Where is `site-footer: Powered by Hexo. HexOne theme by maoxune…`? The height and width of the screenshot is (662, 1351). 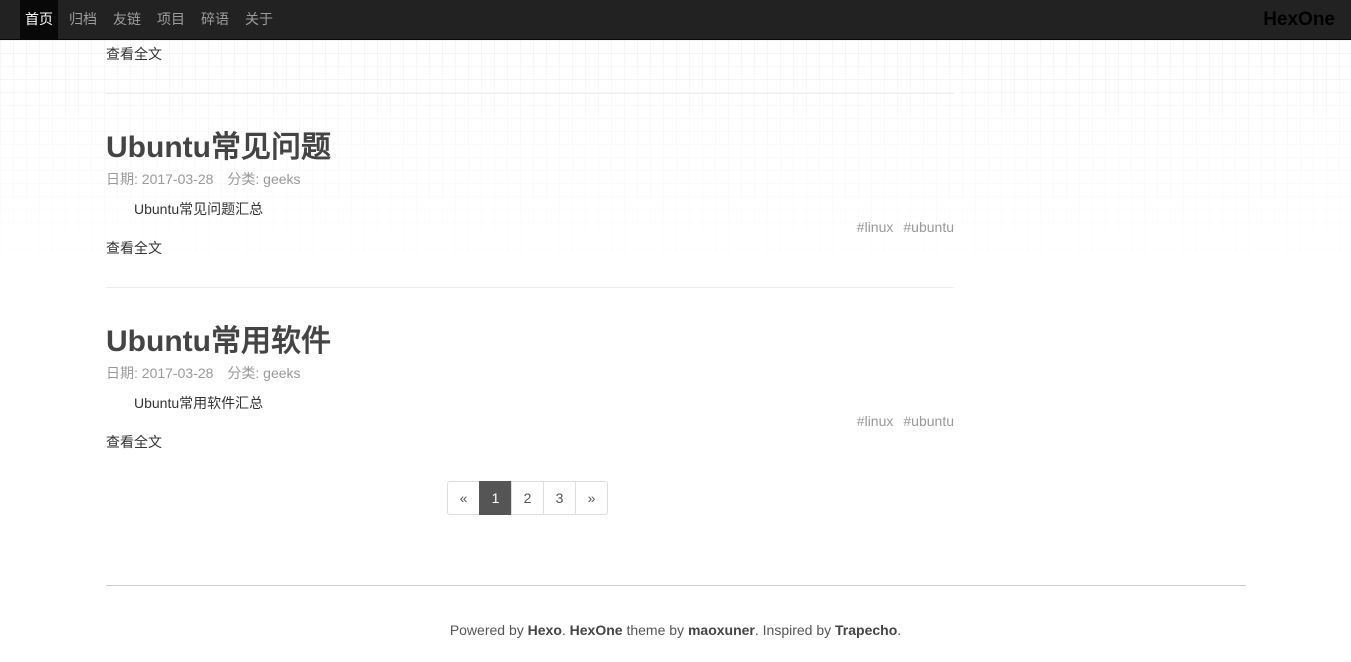
site-footer: Powered by Hexo. HexOne theme by maoxune… is located at coordinates (675, 630).